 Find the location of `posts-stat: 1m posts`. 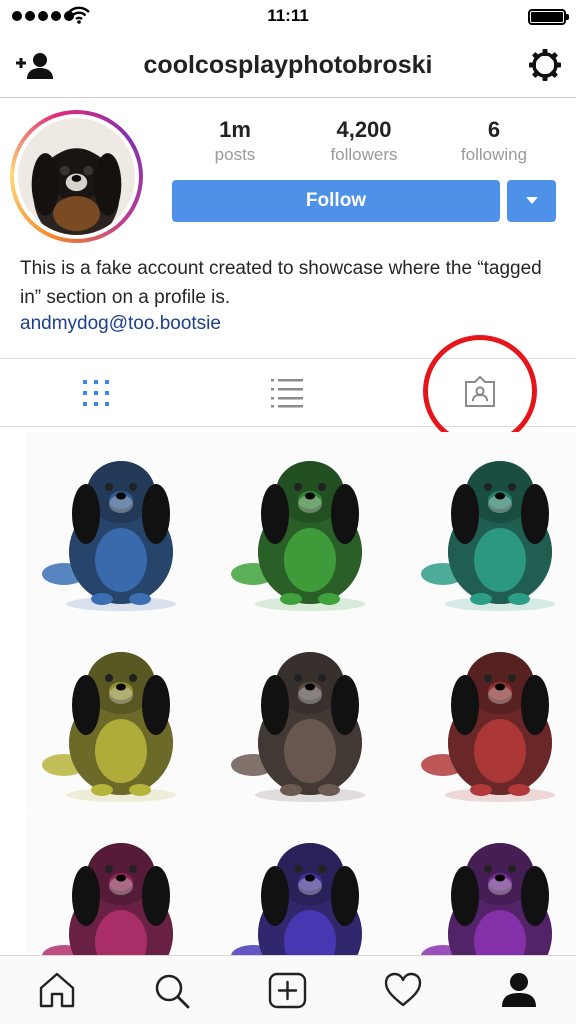

posts-stat: 1m posts is located at coordinates (235, 141).